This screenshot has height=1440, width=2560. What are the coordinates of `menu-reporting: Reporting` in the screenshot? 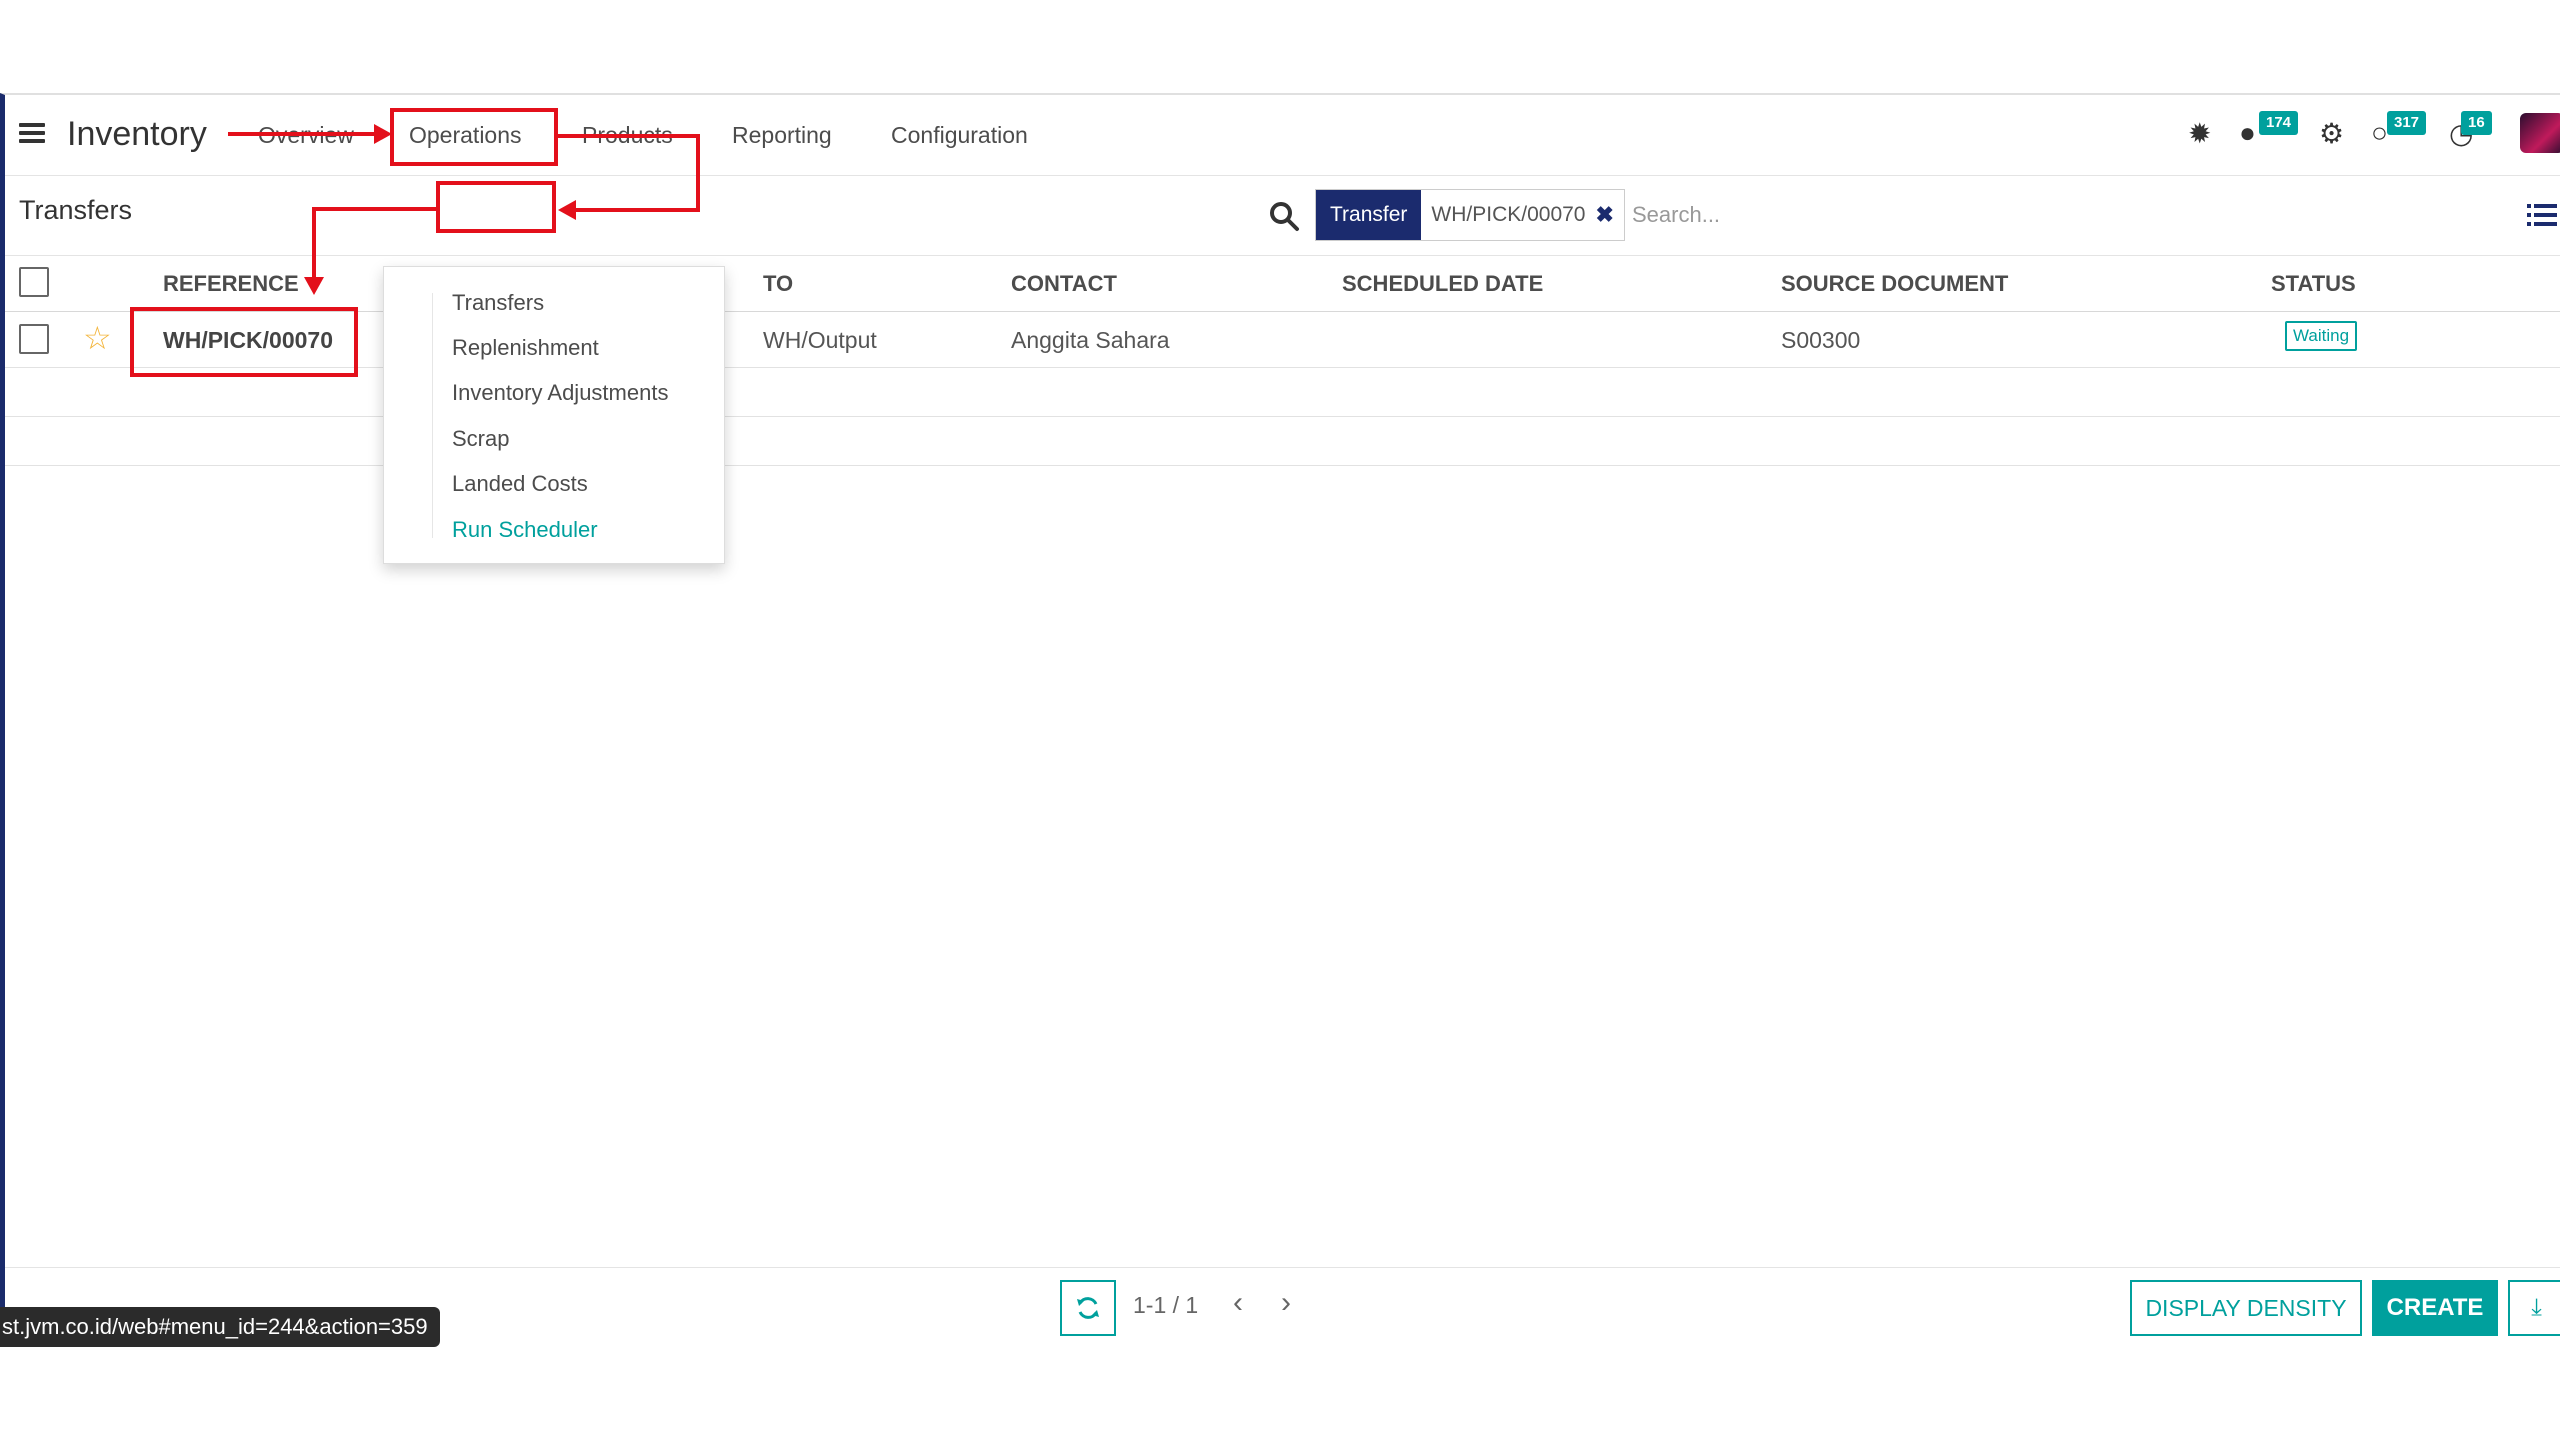 It's located at (782, 135).